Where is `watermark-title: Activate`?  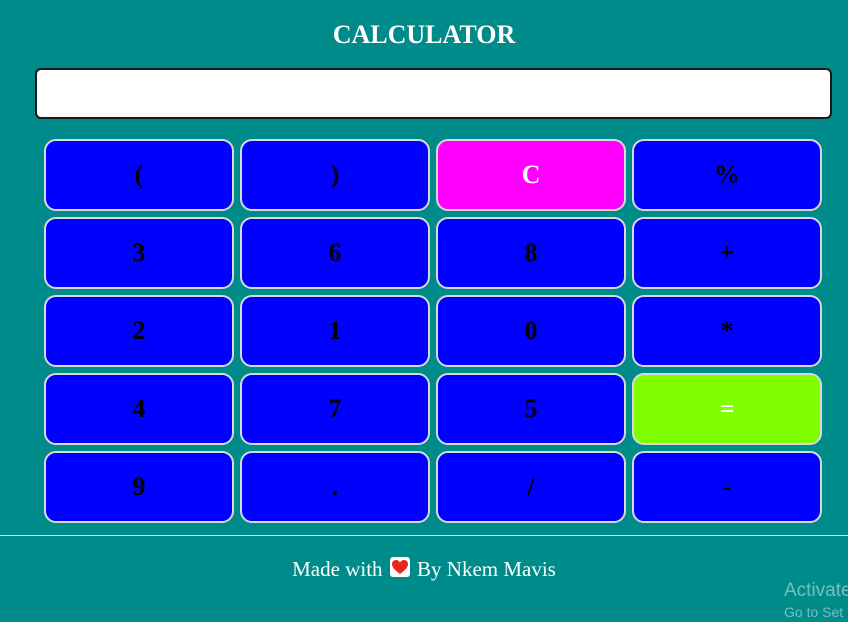
watermark-title: Activate is located at coordinates (816, 590).